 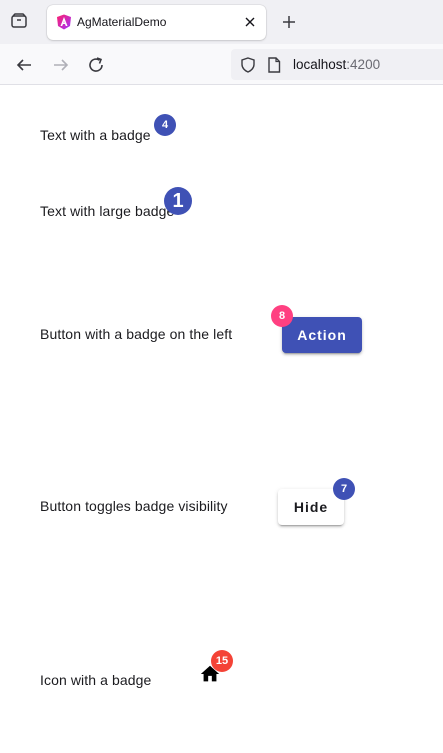 I want to click on browser-tab: AgMaterialDemo, so click(x=156, y=22).